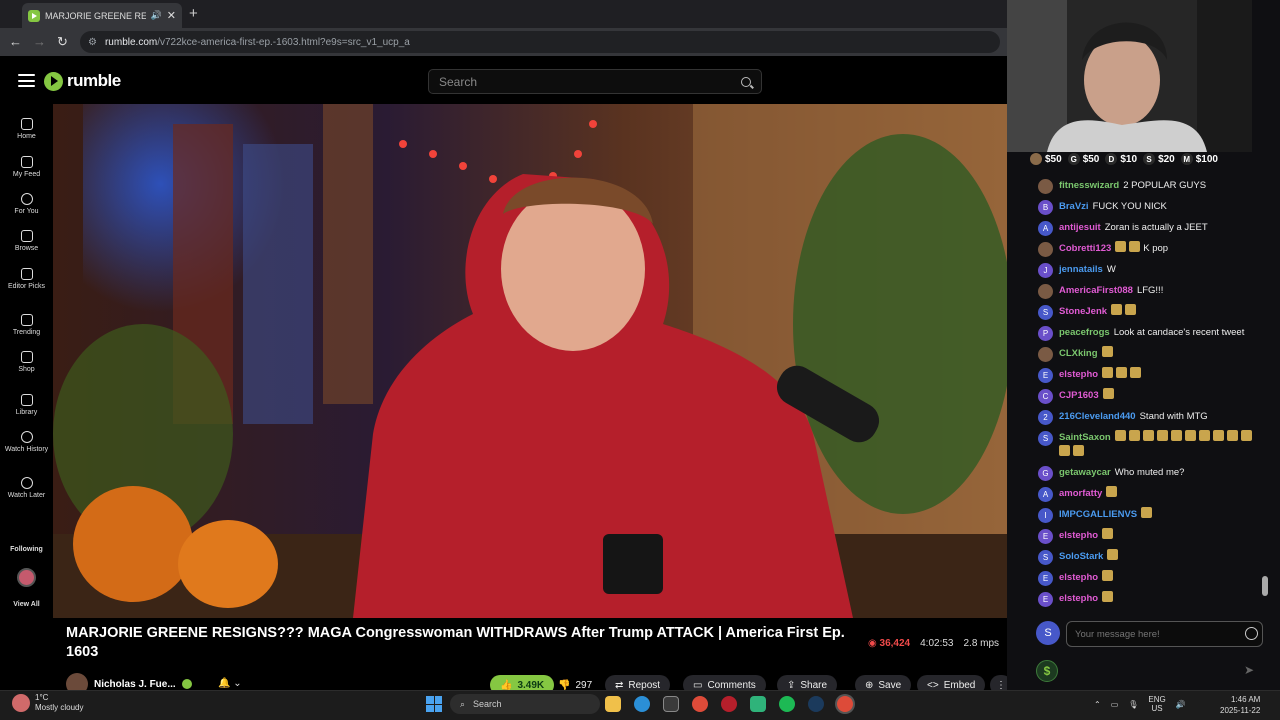 The width and height of the screenshot is (1280, 720). What do you see at coordinates (1251, 633) in the screenshot?
I see `emoji-icon` at bounding box center [1251, 633].